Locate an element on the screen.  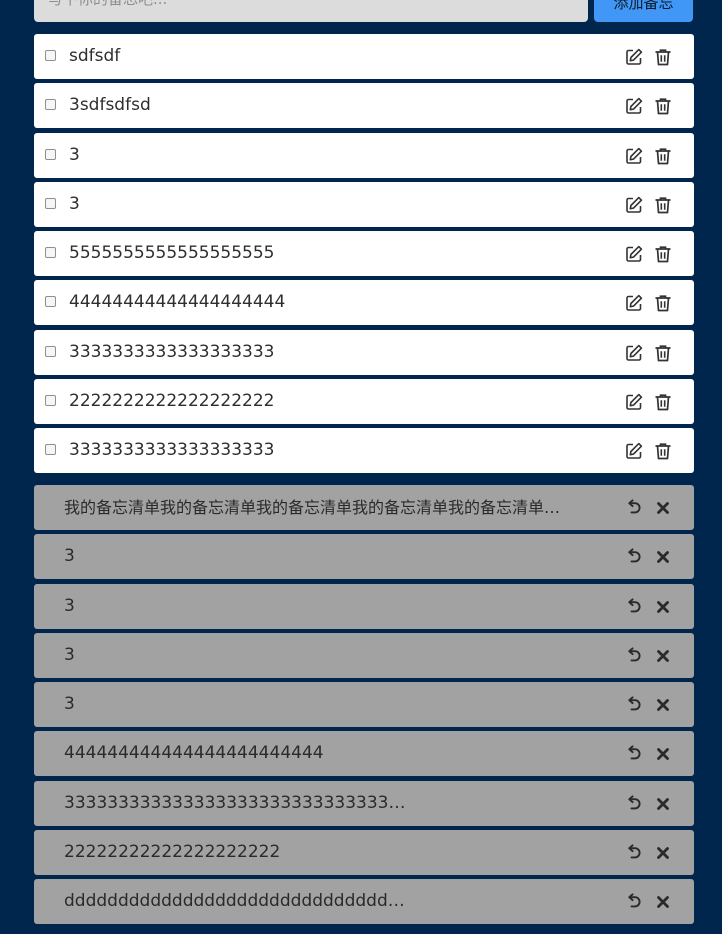
note-entry-bar: 添加备忘 is located at coordinates (363, 11).